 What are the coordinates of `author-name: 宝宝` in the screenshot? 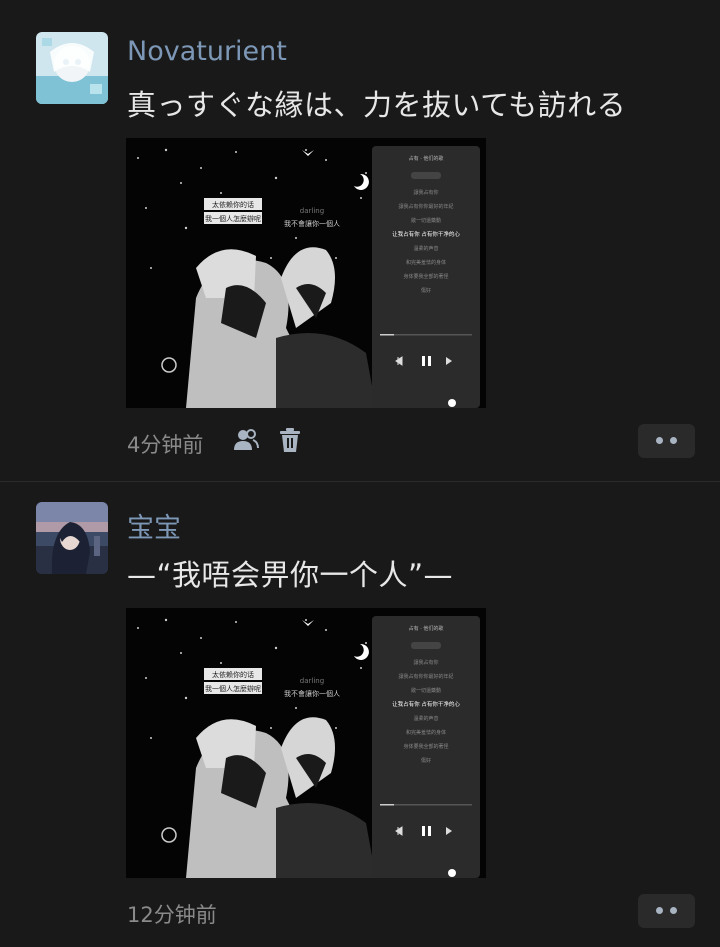 It's located at (154, 525).